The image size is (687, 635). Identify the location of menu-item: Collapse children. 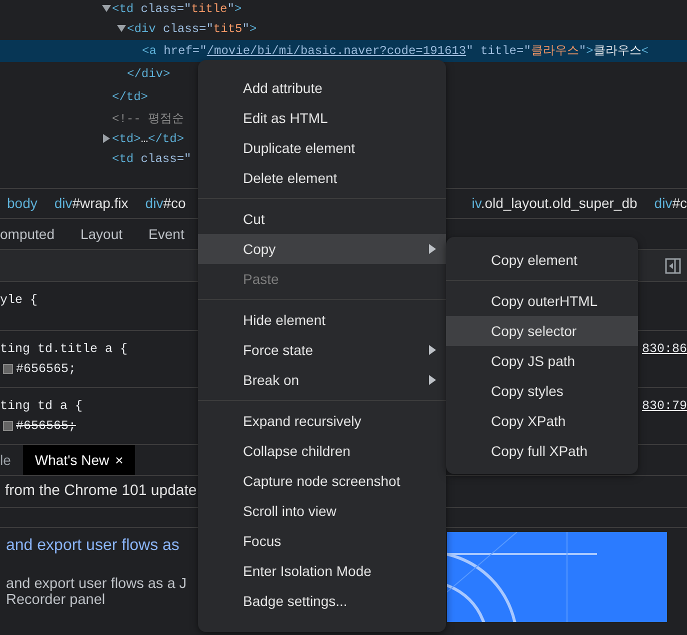
(322, 451).